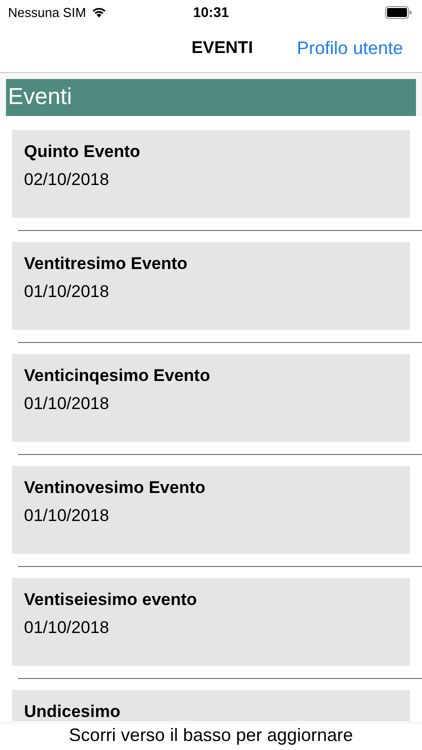 The height and width of the screenshot is (750, 422). What do you see at coordinates (211, 510) in the screenshot?
I see `event-card: Ventinovesimo Evento 01/10/2018` at bounding box center [211, 510].